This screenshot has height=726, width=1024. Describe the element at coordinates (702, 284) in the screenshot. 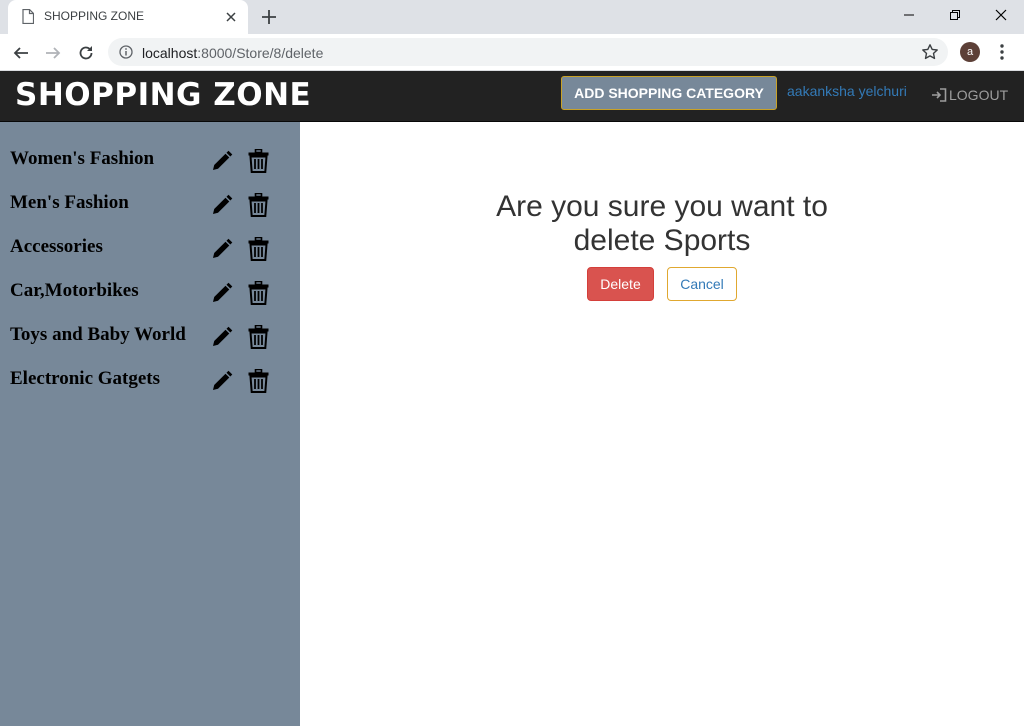

I see `cancel-button: Cancel` at that location.